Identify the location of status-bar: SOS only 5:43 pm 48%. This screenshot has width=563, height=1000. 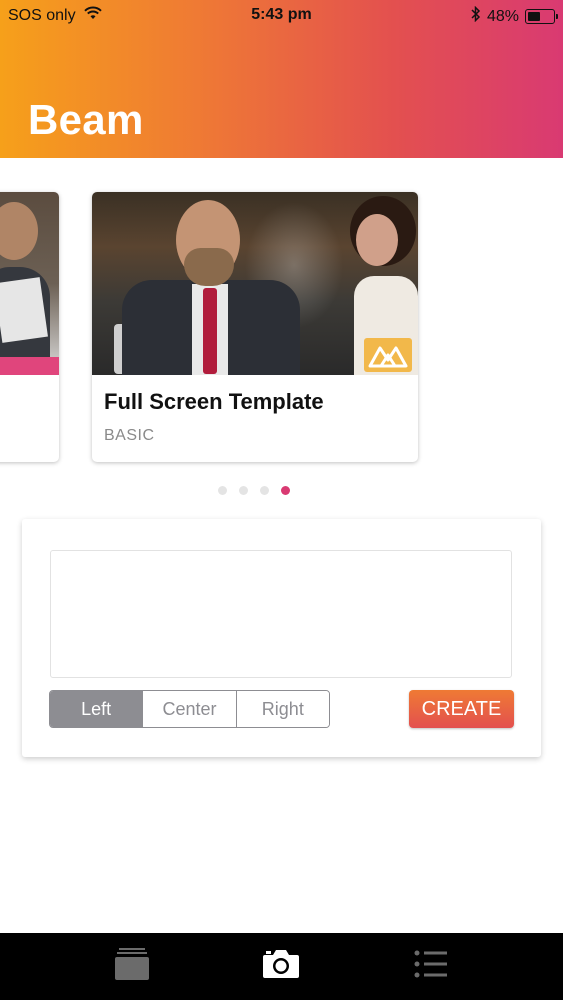
(281, 15).